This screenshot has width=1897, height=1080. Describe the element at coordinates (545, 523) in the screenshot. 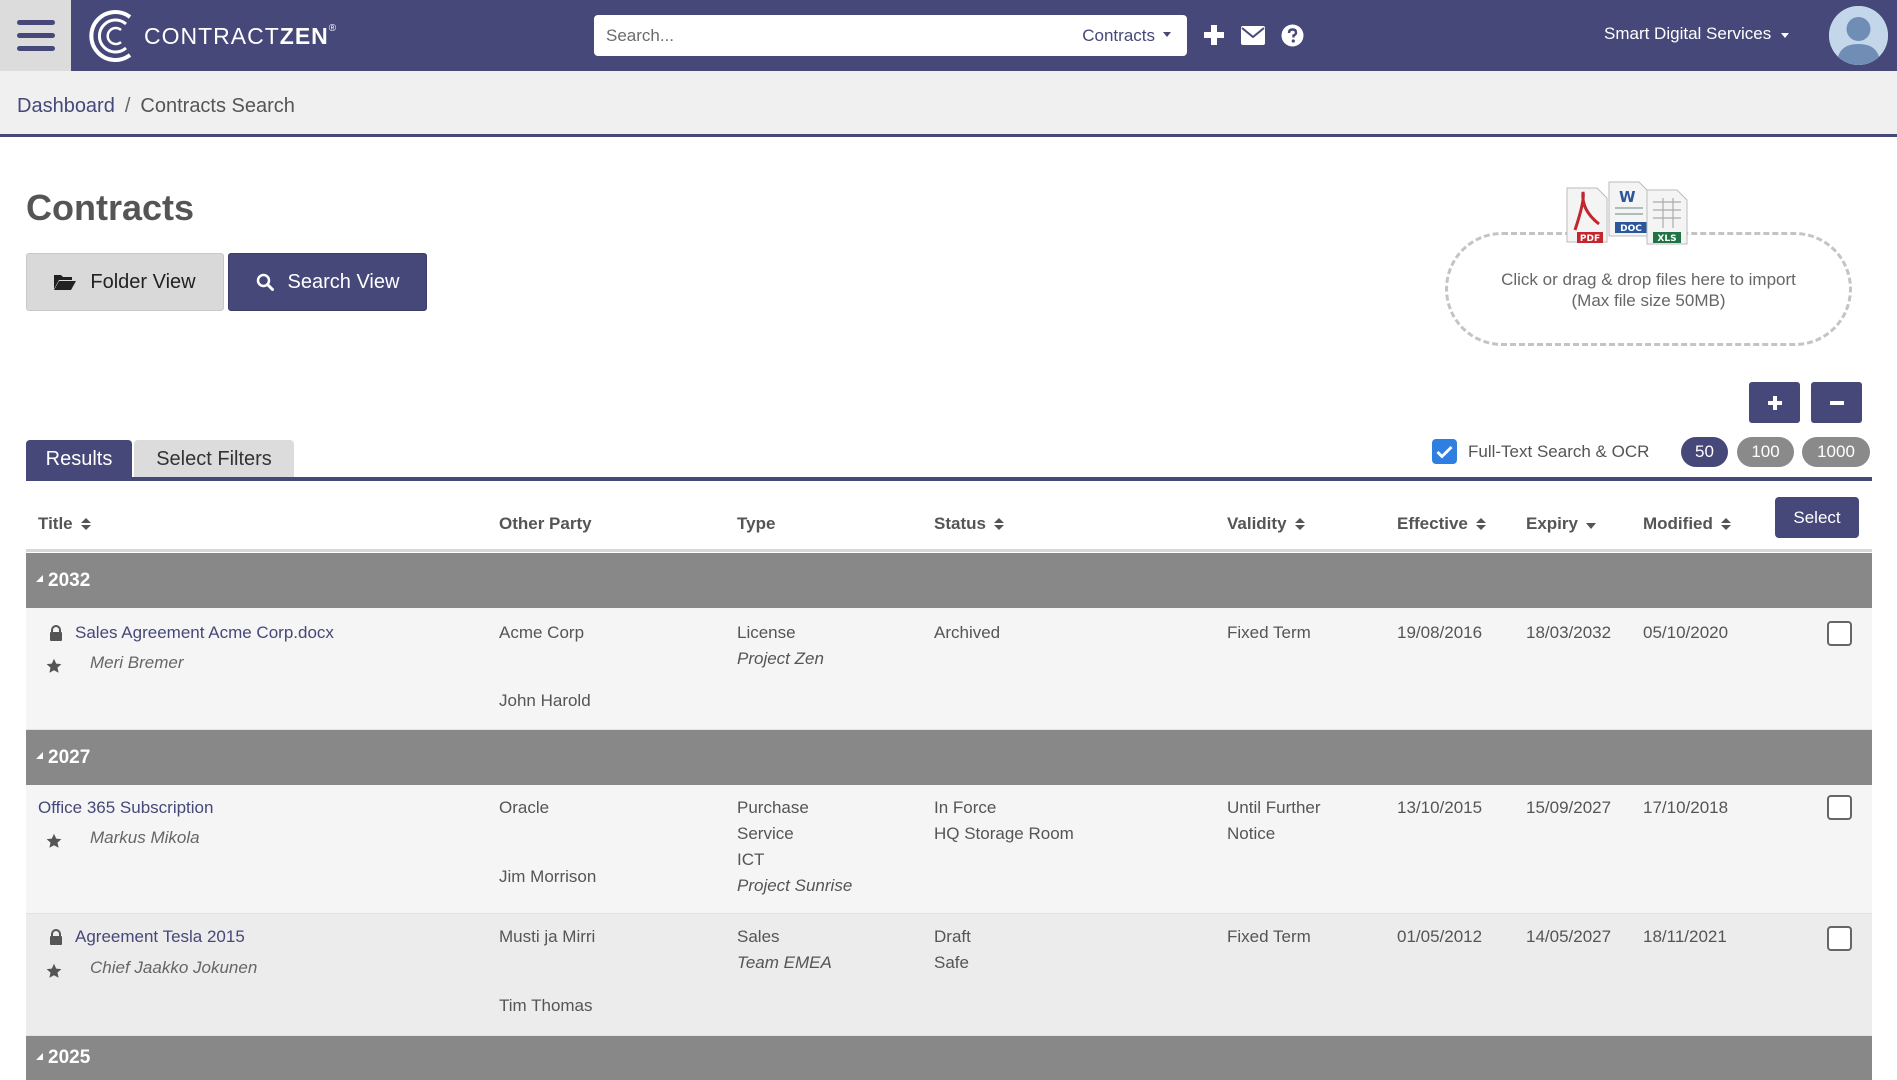

I see `column-header-other-party: Other Party` at that location.